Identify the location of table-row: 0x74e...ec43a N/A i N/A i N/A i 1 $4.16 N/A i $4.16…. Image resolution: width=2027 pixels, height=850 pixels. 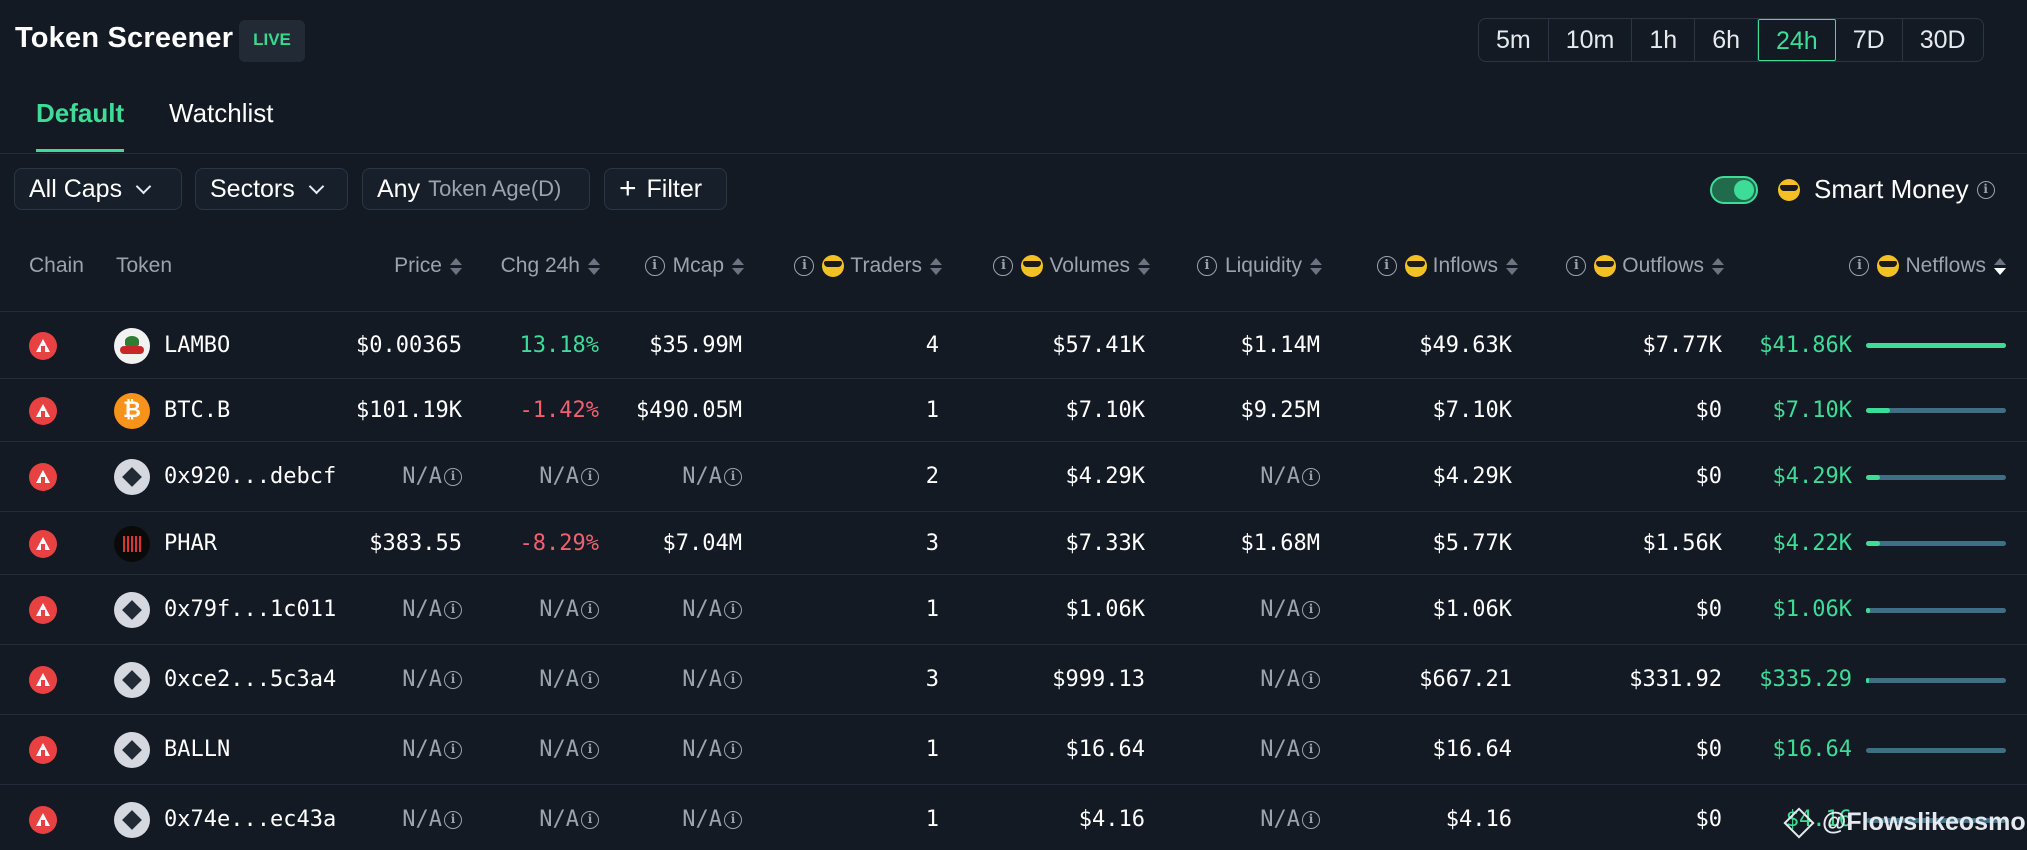
(1013, 817).